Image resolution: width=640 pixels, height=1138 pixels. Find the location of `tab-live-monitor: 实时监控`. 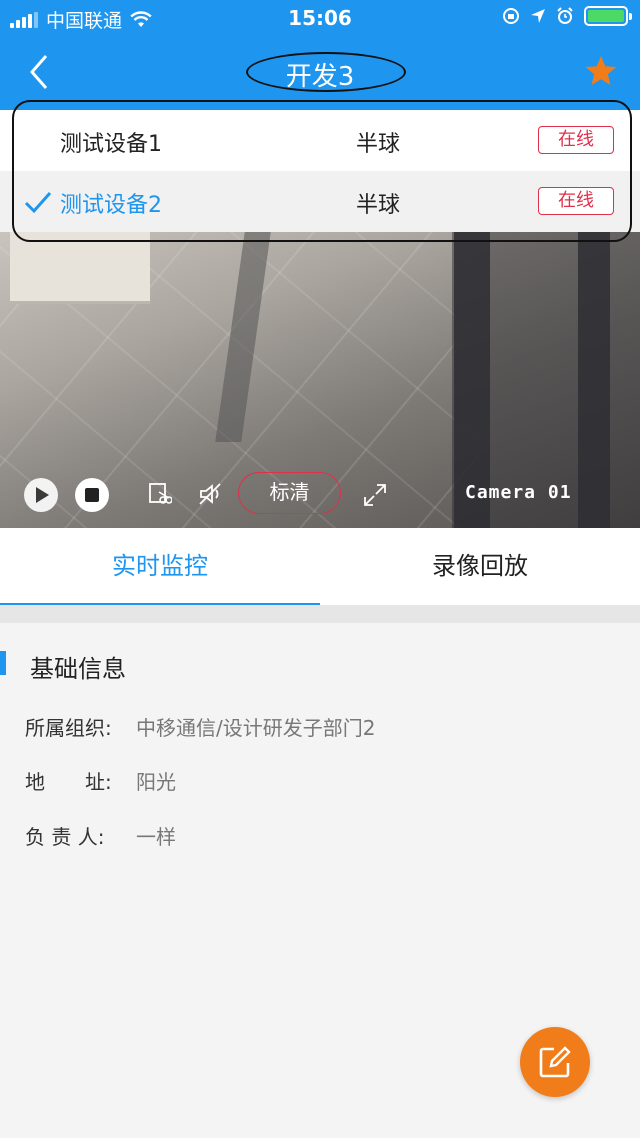

tab-live-monitor: 实时监控 is located at coordinates (160, 566).